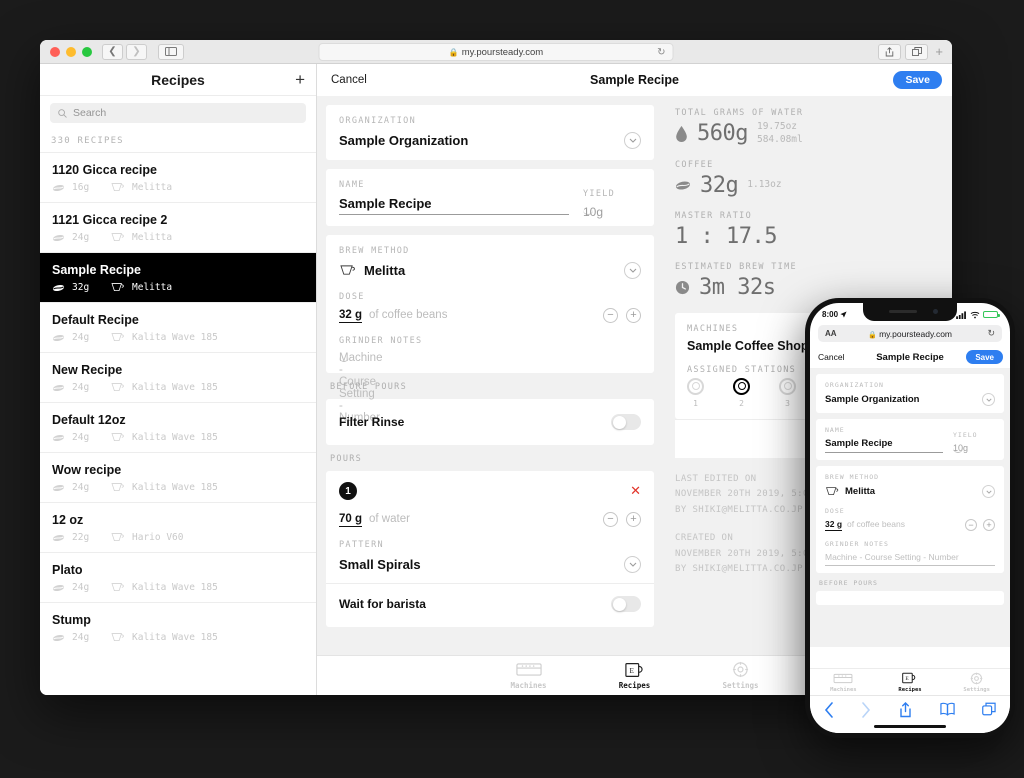 The height and width of the screenshot is (778, 1024). I want to click on search-container: Search, so click(178, 112).